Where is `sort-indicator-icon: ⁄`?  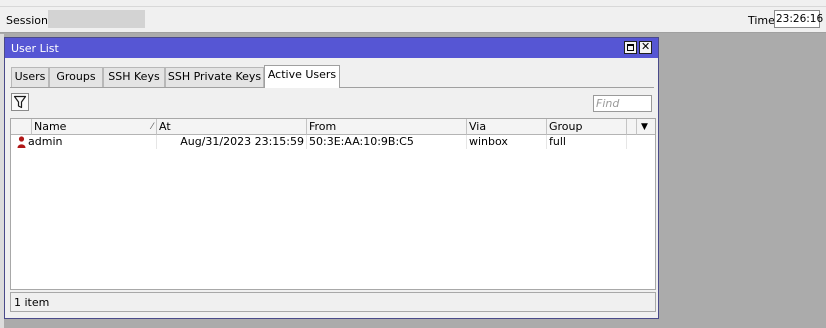 sort-indicator-icon: ⁄ is located at coordinates (152, 127).